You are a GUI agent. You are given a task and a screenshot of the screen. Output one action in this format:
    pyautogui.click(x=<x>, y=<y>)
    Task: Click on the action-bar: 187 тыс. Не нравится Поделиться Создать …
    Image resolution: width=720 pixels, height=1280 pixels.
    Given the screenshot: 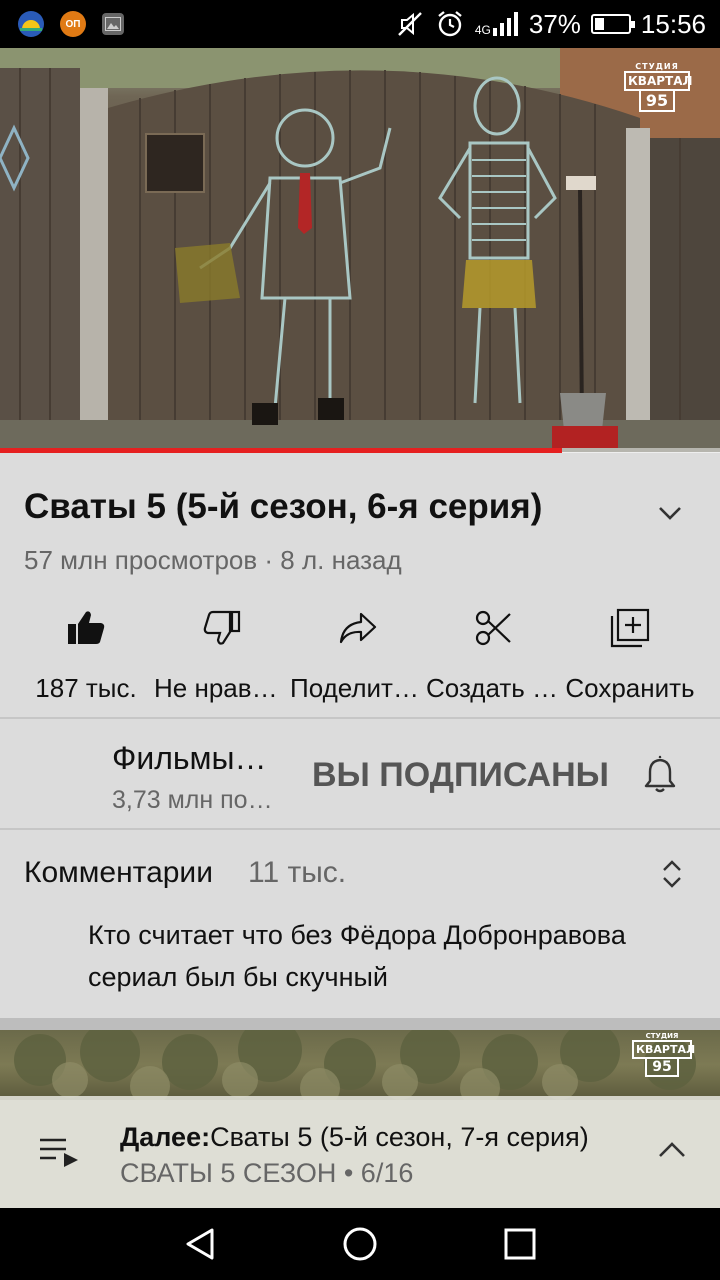 What is the action you would take?
    pyautogui.click(x=363, y=653)
    